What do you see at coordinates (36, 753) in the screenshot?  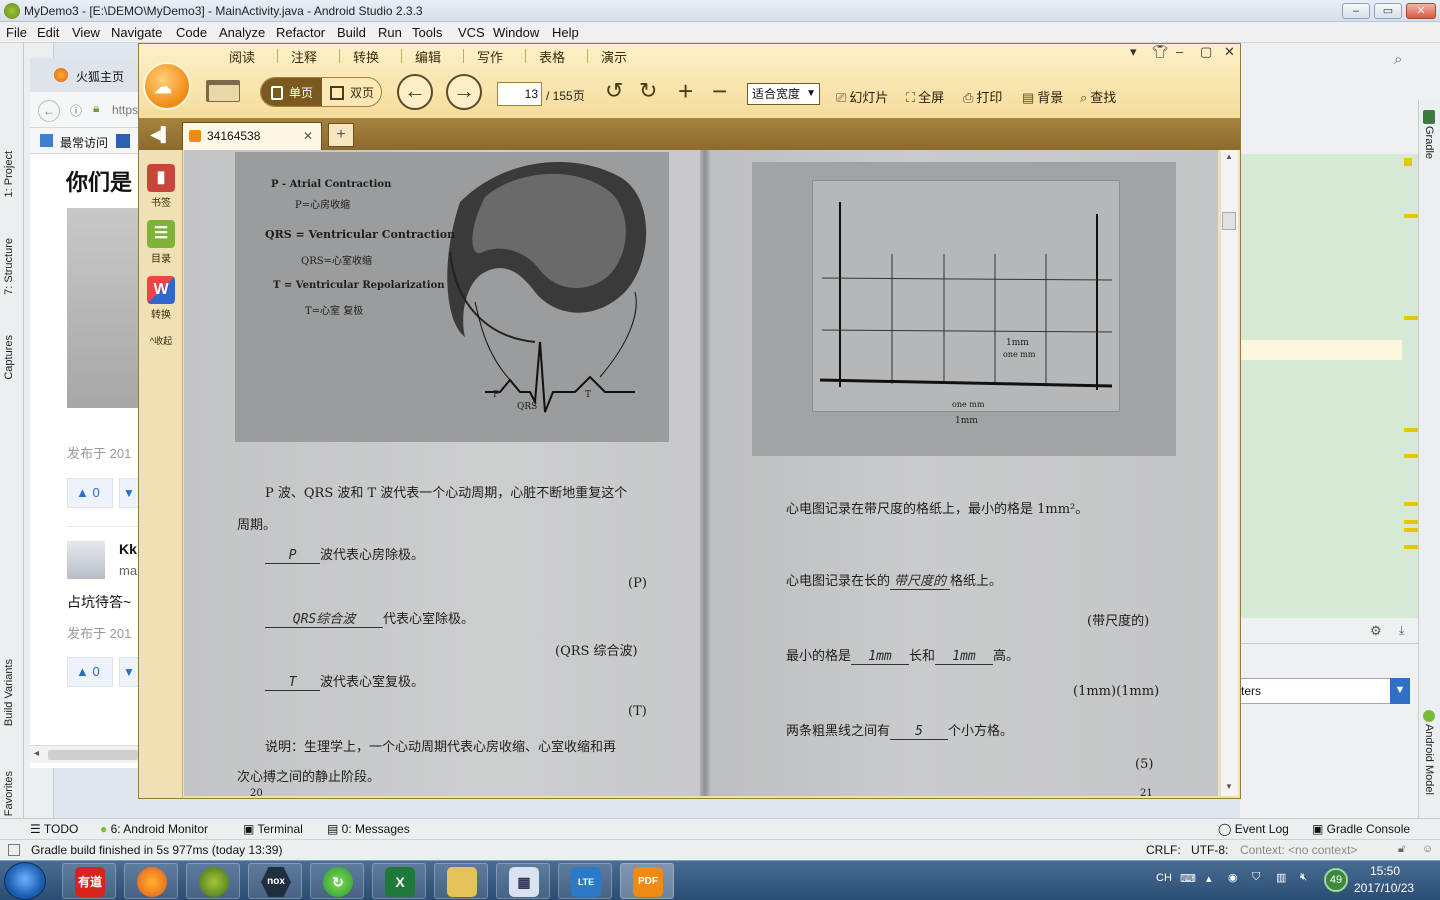 I see `scroll-left-icon: ◂` at bounding box center [36, 753].